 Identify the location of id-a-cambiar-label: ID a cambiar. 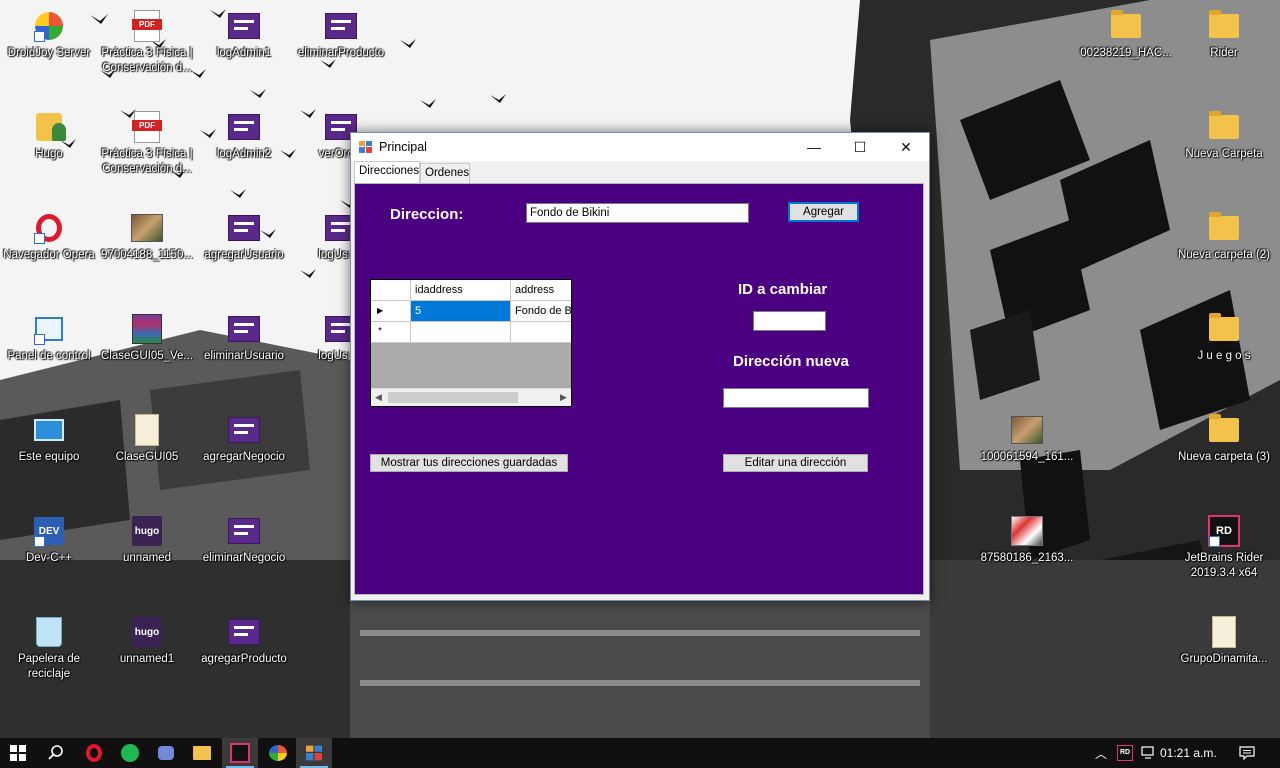
(783, 289).